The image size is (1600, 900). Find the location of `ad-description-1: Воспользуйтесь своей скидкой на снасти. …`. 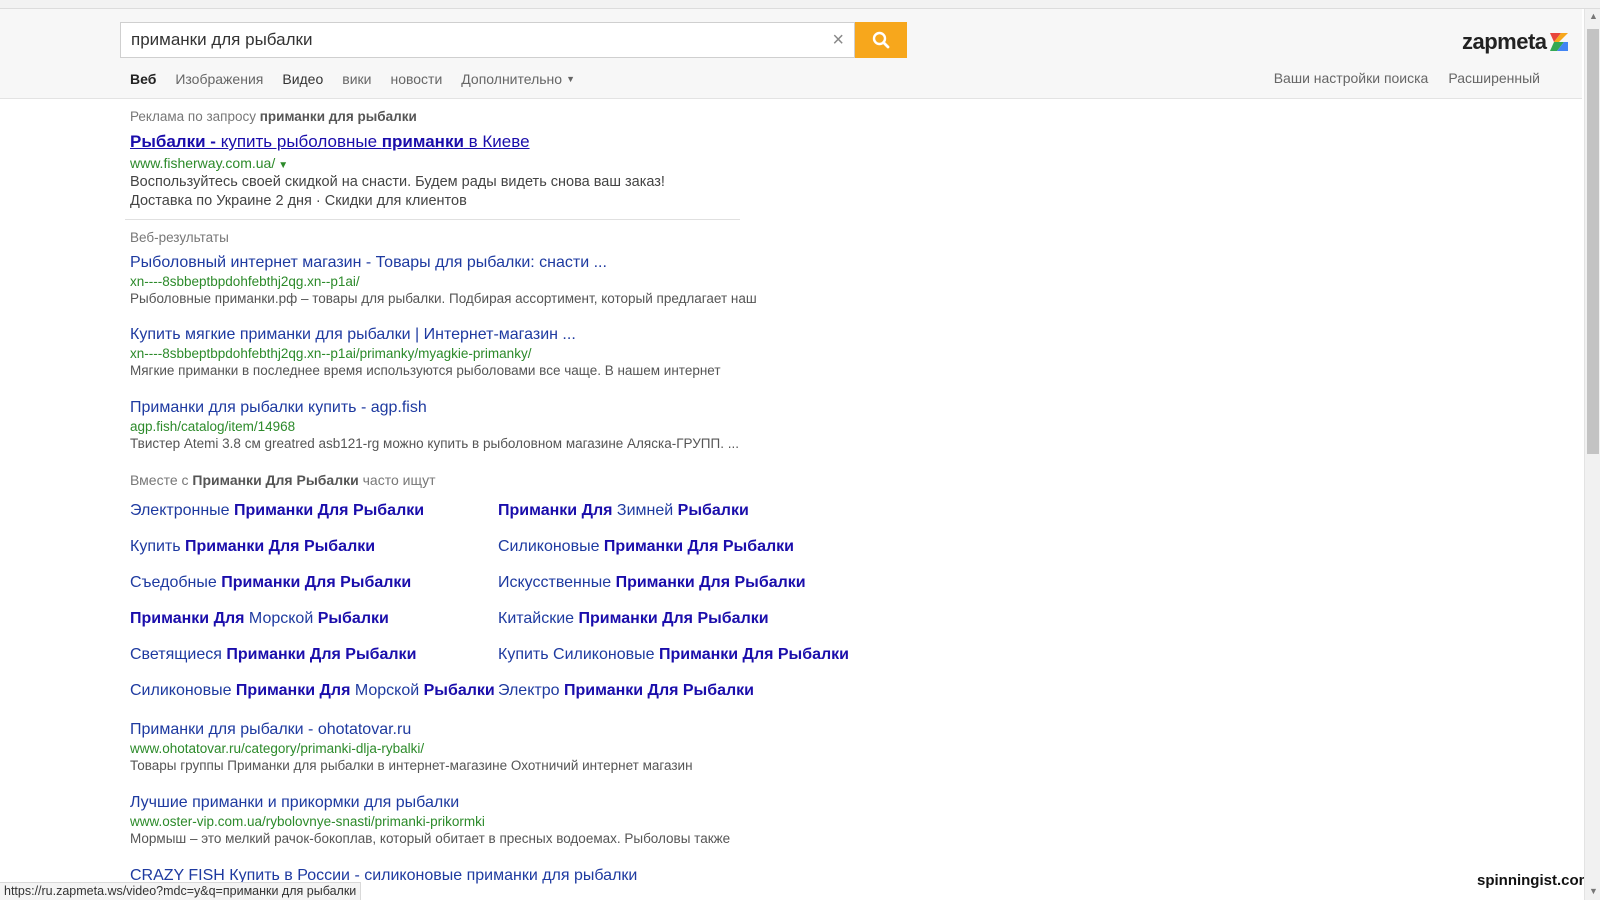

ad-description-1: Воспользуйтесь своей скидкой на снасти. … is located at coordinates (397, 182).